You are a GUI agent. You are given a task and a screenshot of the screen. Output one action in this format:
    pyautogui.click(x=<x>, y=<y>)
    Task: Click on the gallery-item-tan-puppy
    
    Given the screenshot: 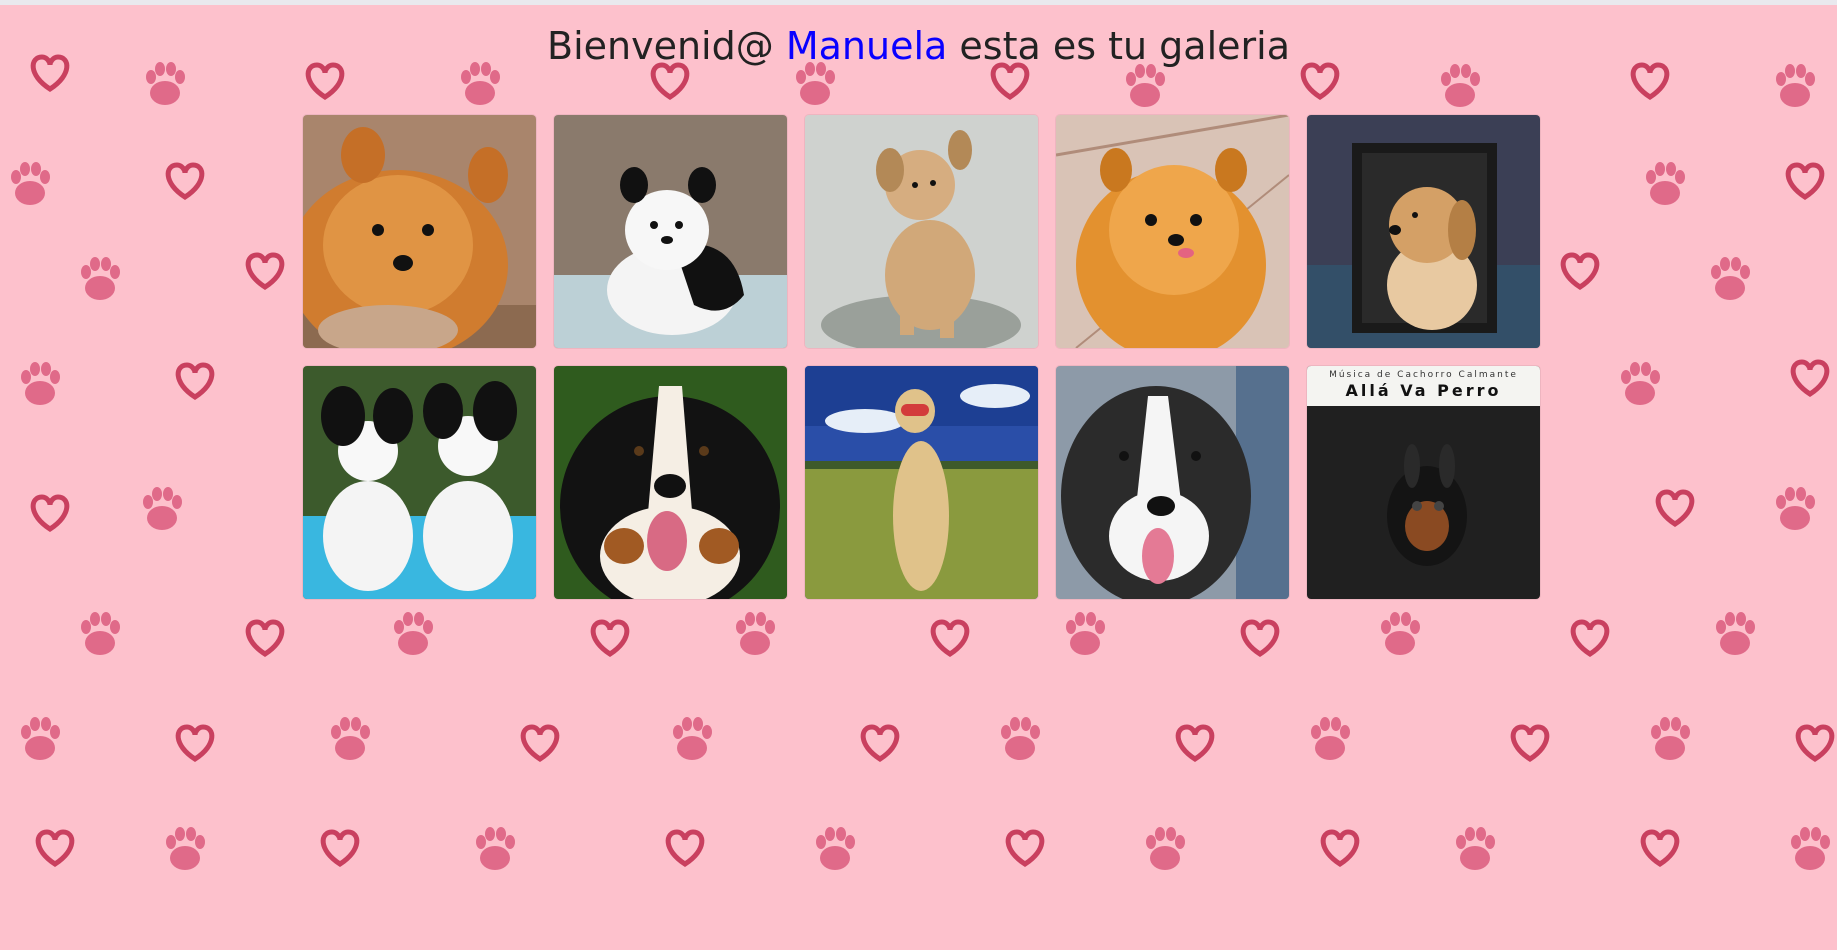 What is the action you would take?
    pyautogui.click(x=921, y=231)
    